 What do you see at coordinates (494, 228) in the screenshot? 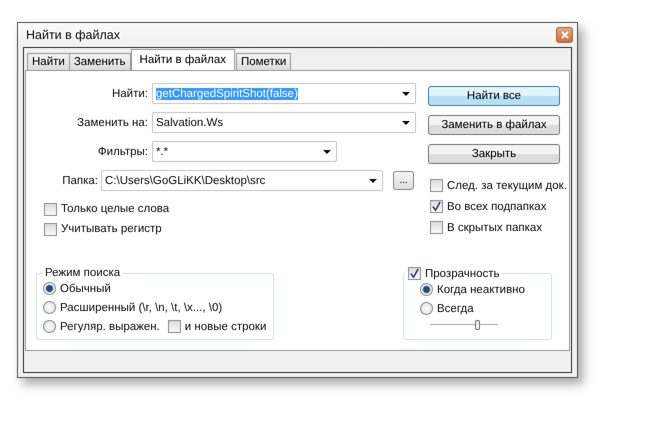
I see `option-label: В скрытых папках` at bounding box center [494, 228].